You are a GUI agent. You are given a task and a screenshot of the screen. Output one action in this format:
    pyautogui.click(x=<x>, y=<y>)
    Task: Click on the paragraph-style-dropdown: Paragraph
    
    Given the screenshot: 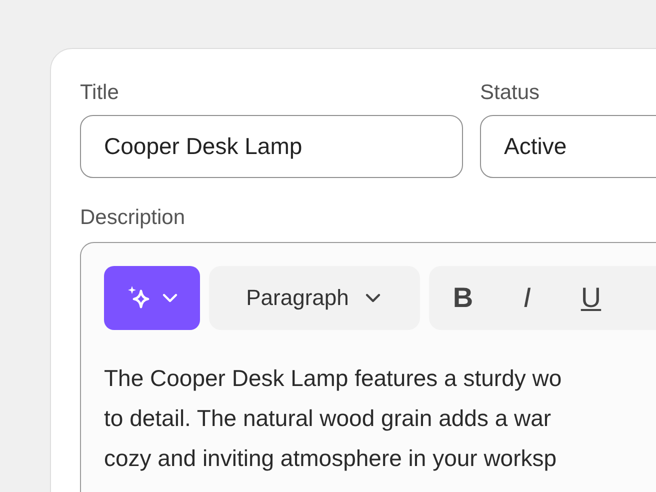 What is the action you would take?
    pyautogui.click(x=314, y=298)
    